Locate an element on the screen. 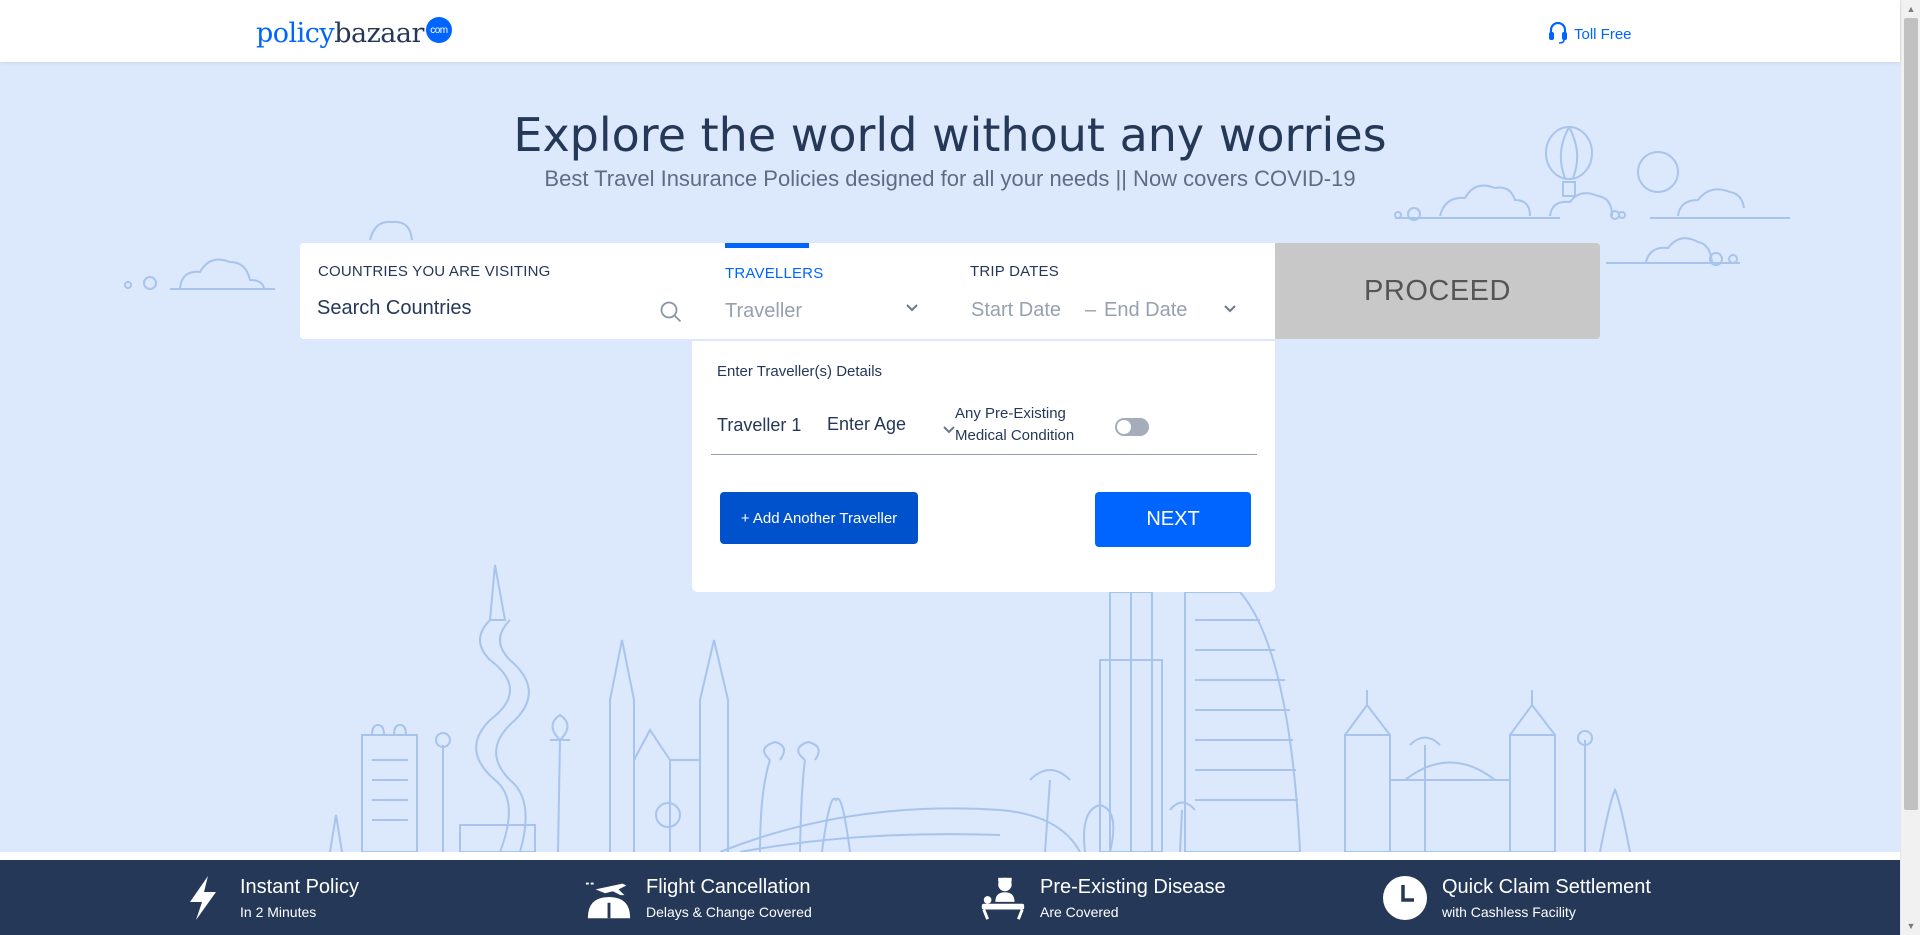  doctor-icon is located at coordinates (1003, 898).